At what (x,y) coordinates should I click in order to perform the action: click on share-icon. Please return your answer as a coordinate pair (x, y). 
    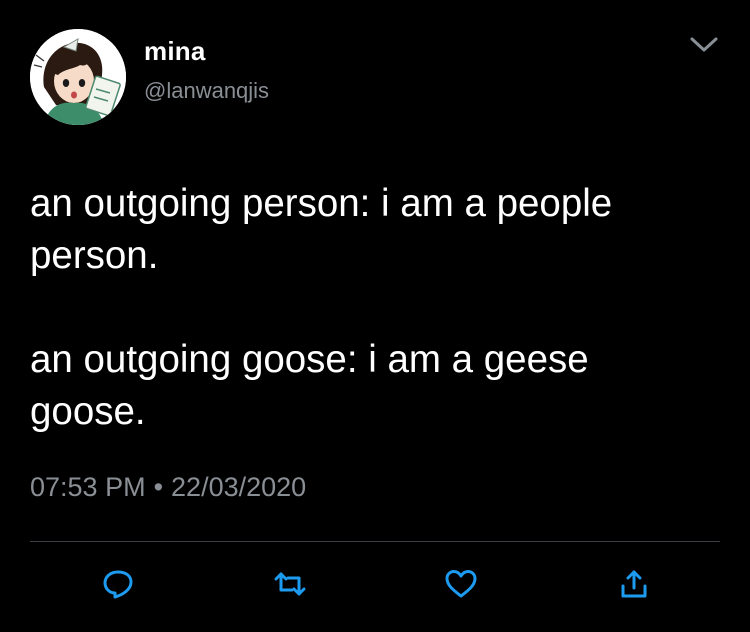
    Looking at the image, I should click on (634, 584).